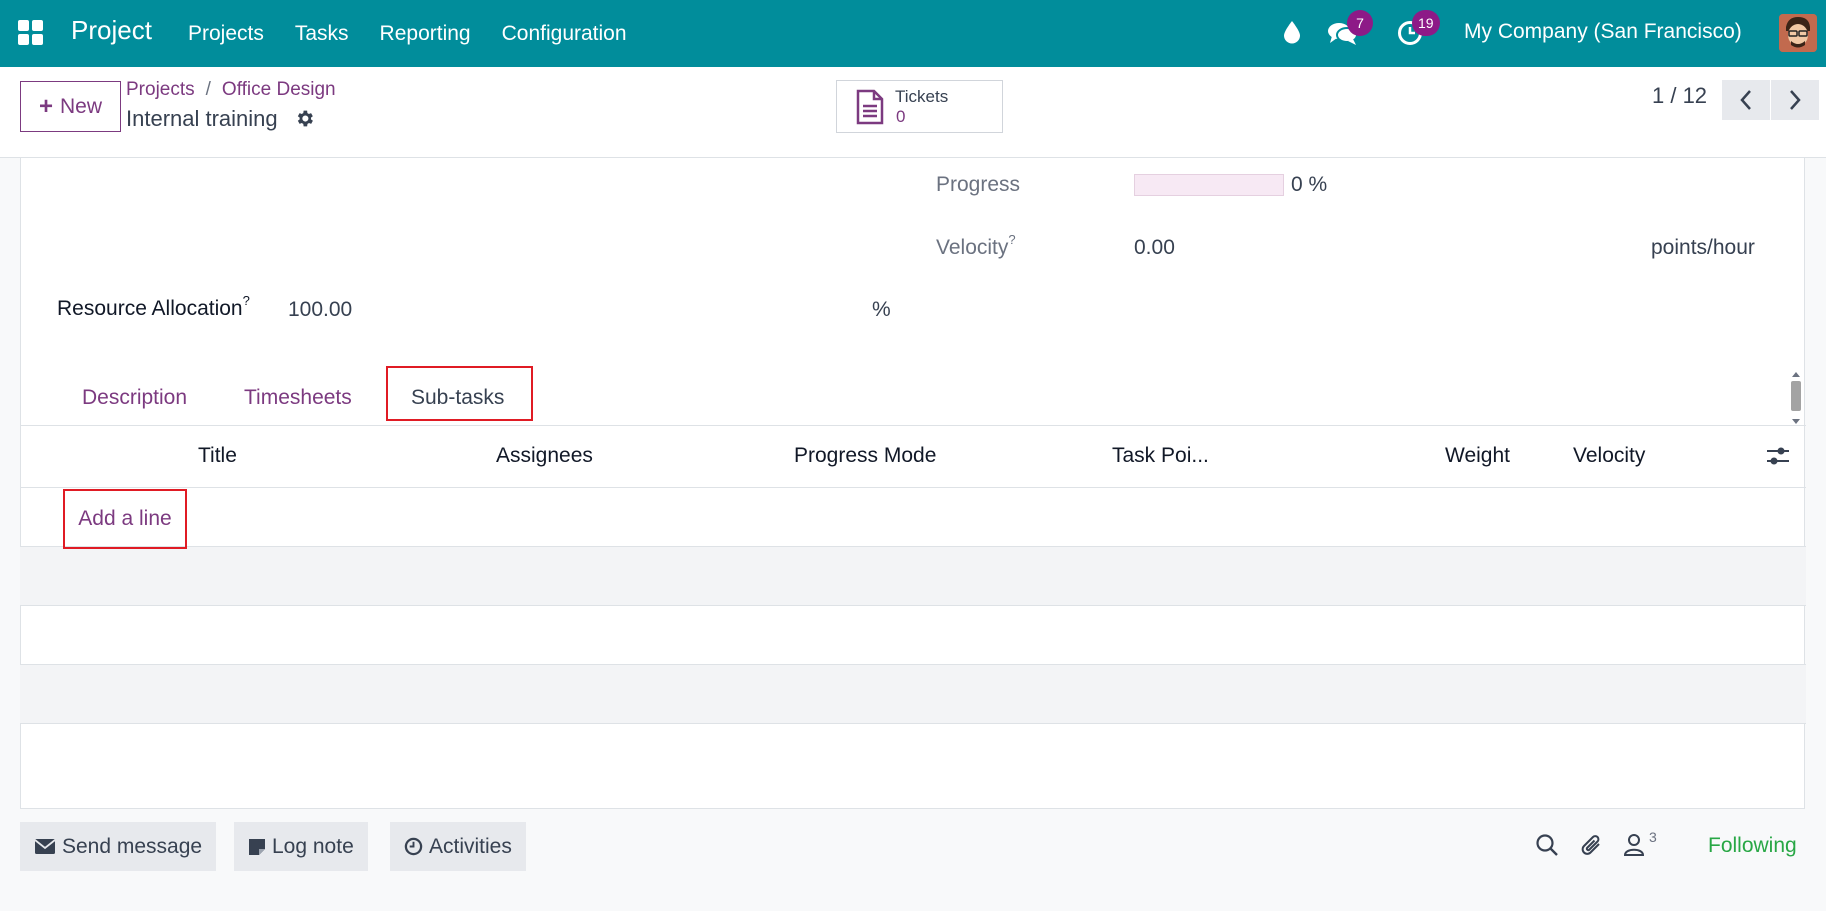  Describe the element at coordinates (901, 116) in the screenshot. I see `tickets-count: 0` at that location.